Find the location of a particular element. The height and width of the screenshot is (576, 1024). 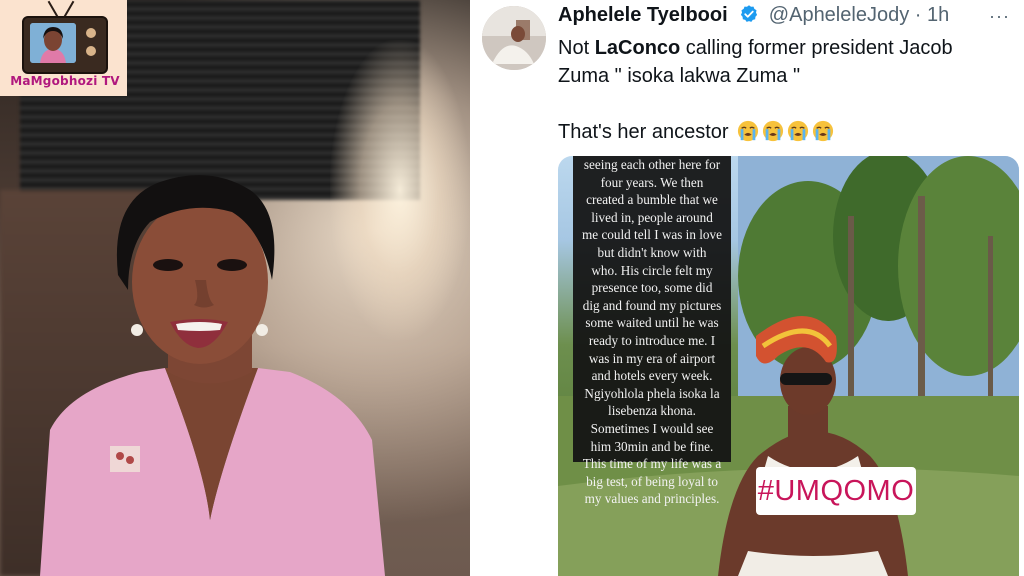

story-line: him 30min and be fine. is located at coordinates (652, 446).